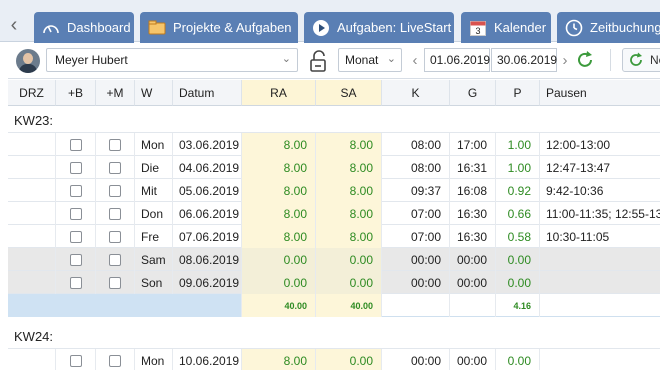  I want to click on sum-k-cell, so click(416, 305).